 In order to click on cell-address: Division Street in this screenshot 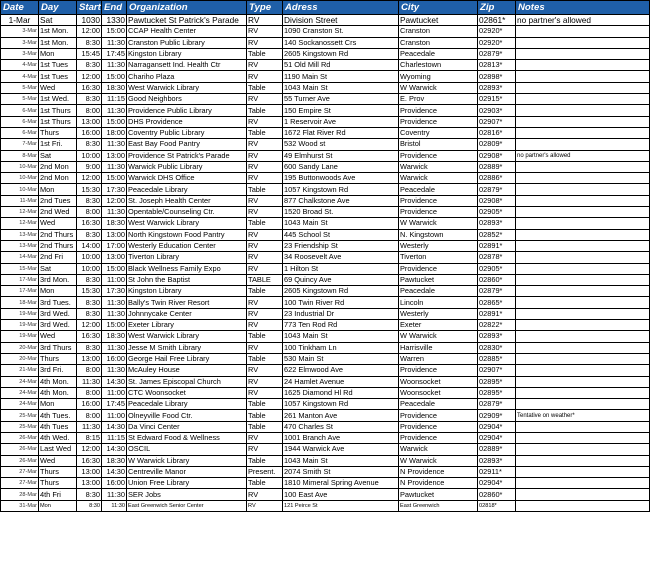, I will do `click(340, 20)`.